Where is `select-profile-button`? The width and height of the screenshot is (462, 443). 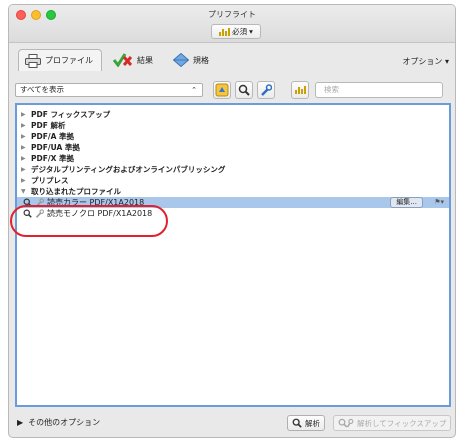 select-profile-button is located at coordinates (222, 90).